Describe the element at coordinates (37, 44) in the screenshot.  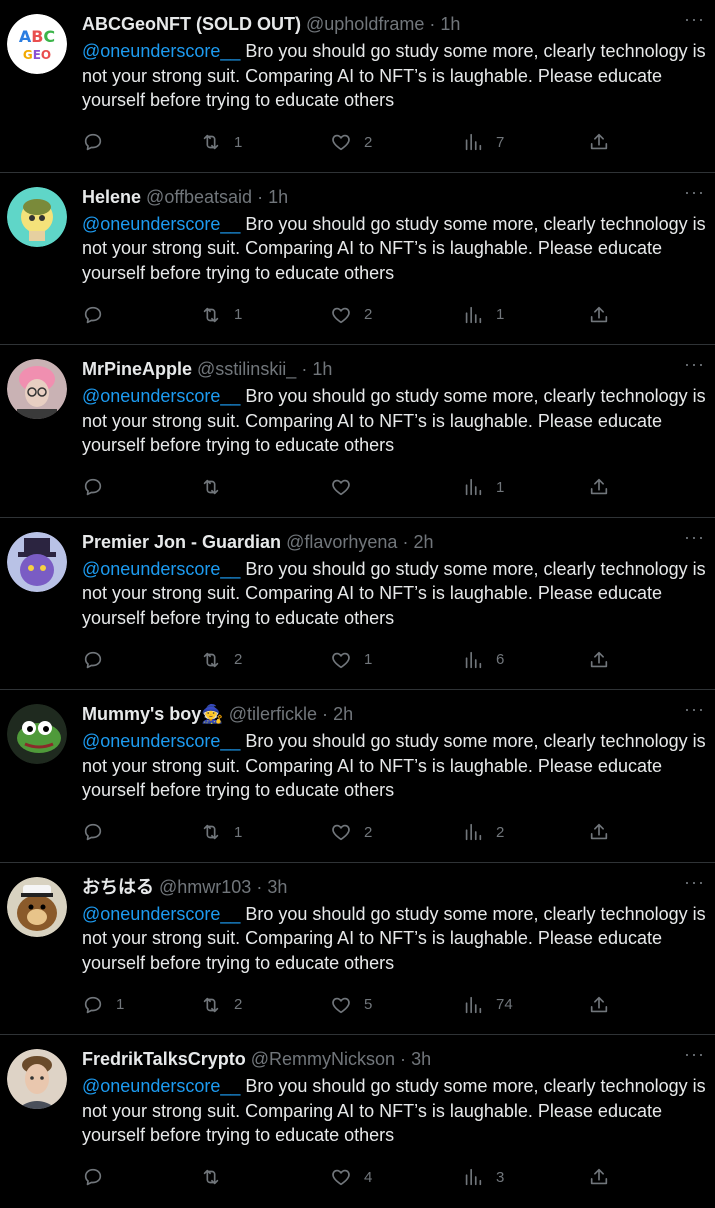
I see `avatar: ABC GEO` at that location.